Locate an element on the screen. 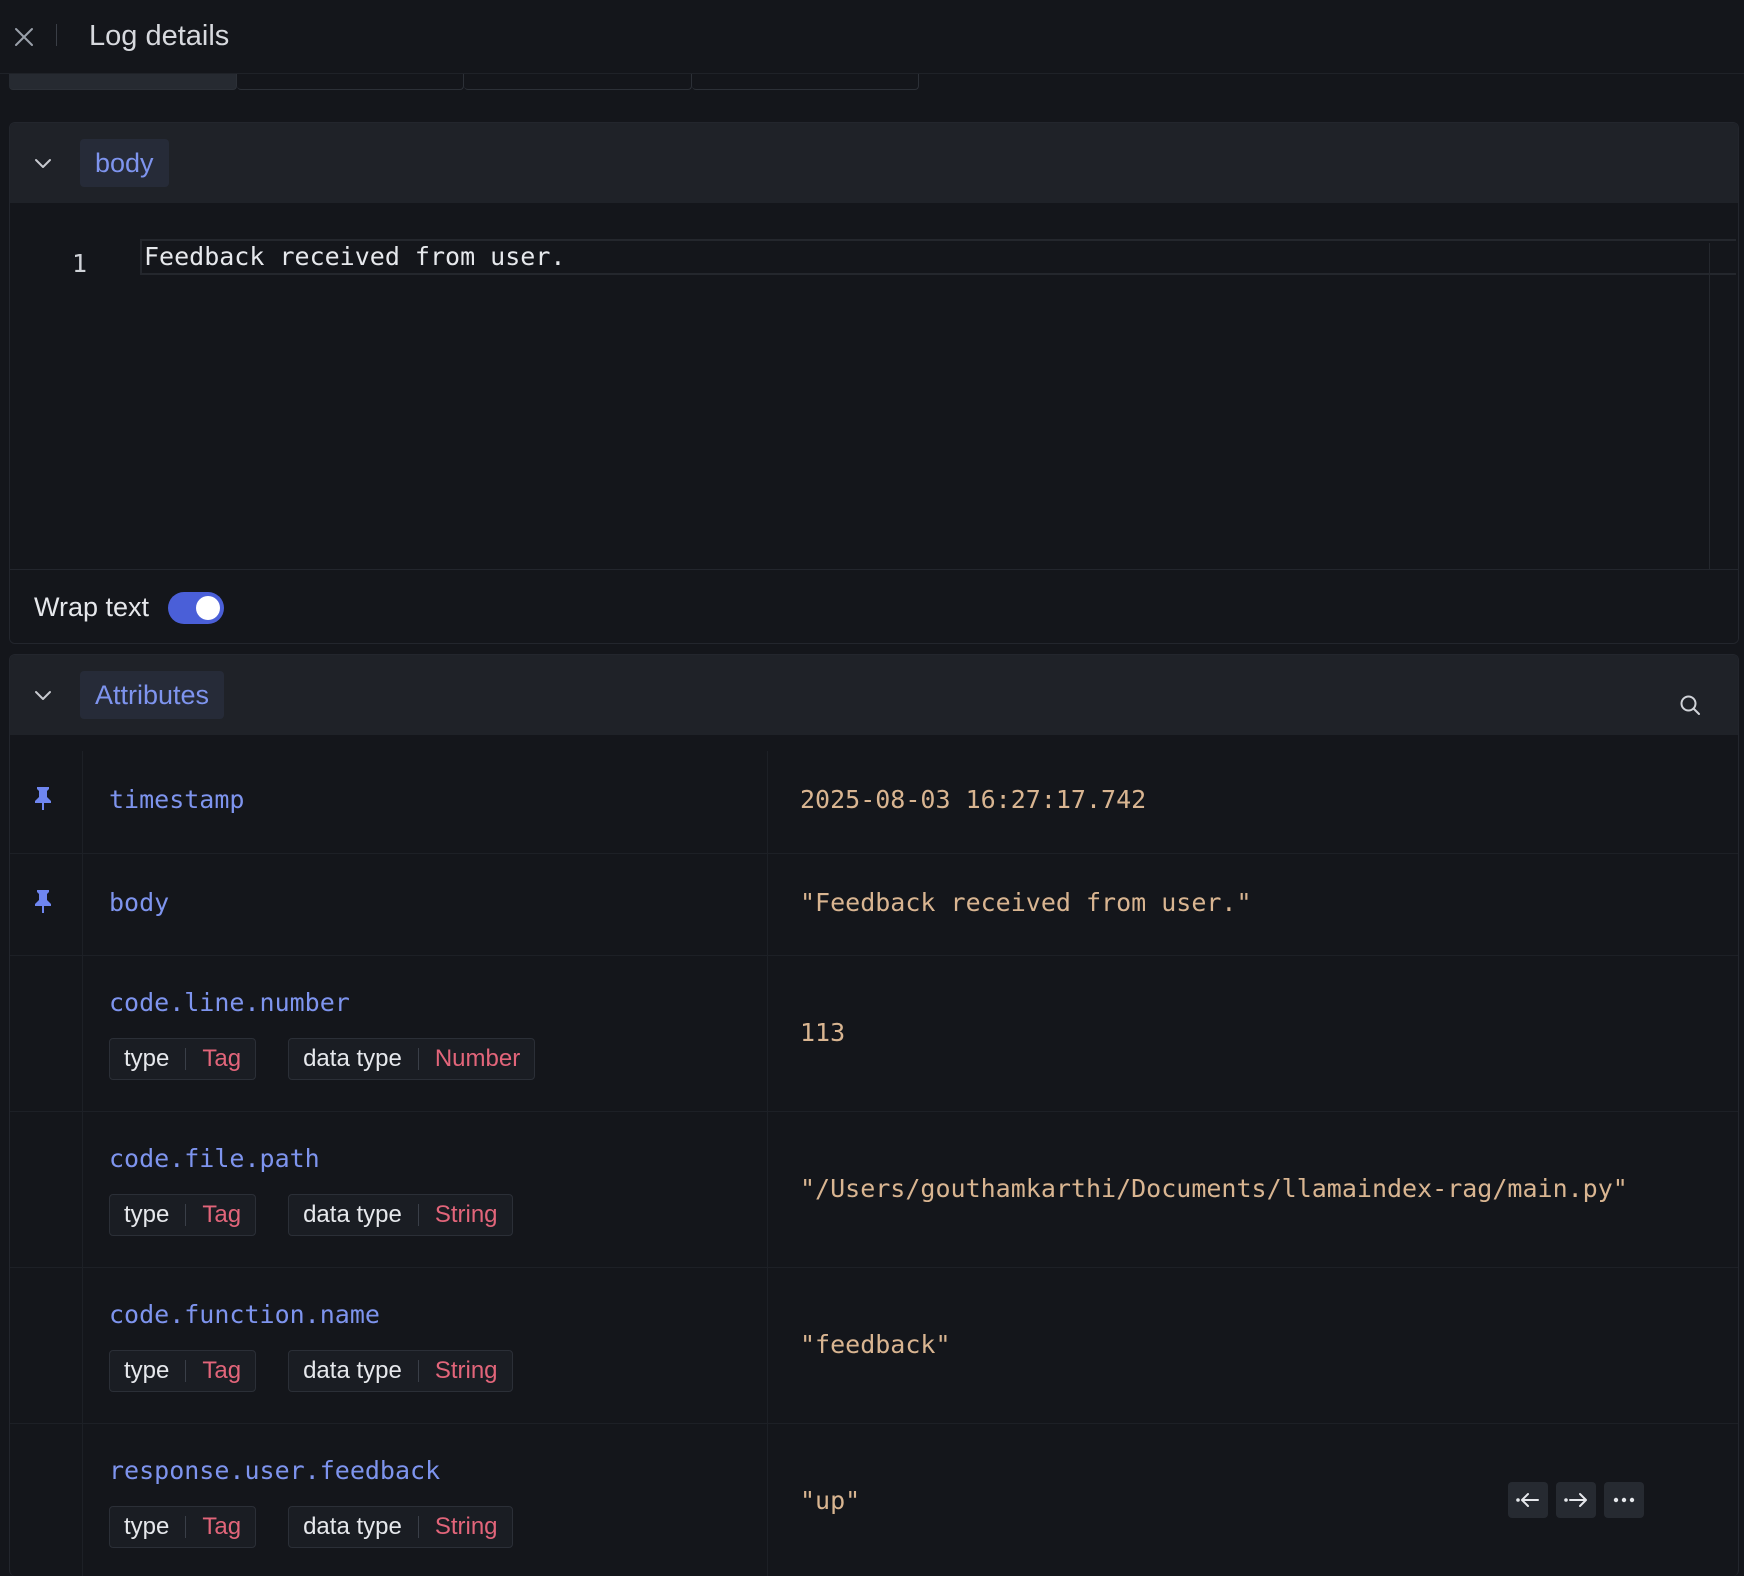 The image size is (1744, 1576). key-cell: timestamp is located at coordinates (425, 802).